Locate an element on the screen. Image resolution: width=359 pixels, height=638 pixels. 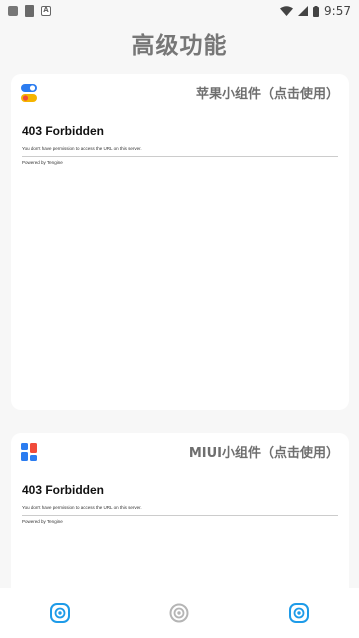
toggle-widget-icon is located at coordinates (29, 93).